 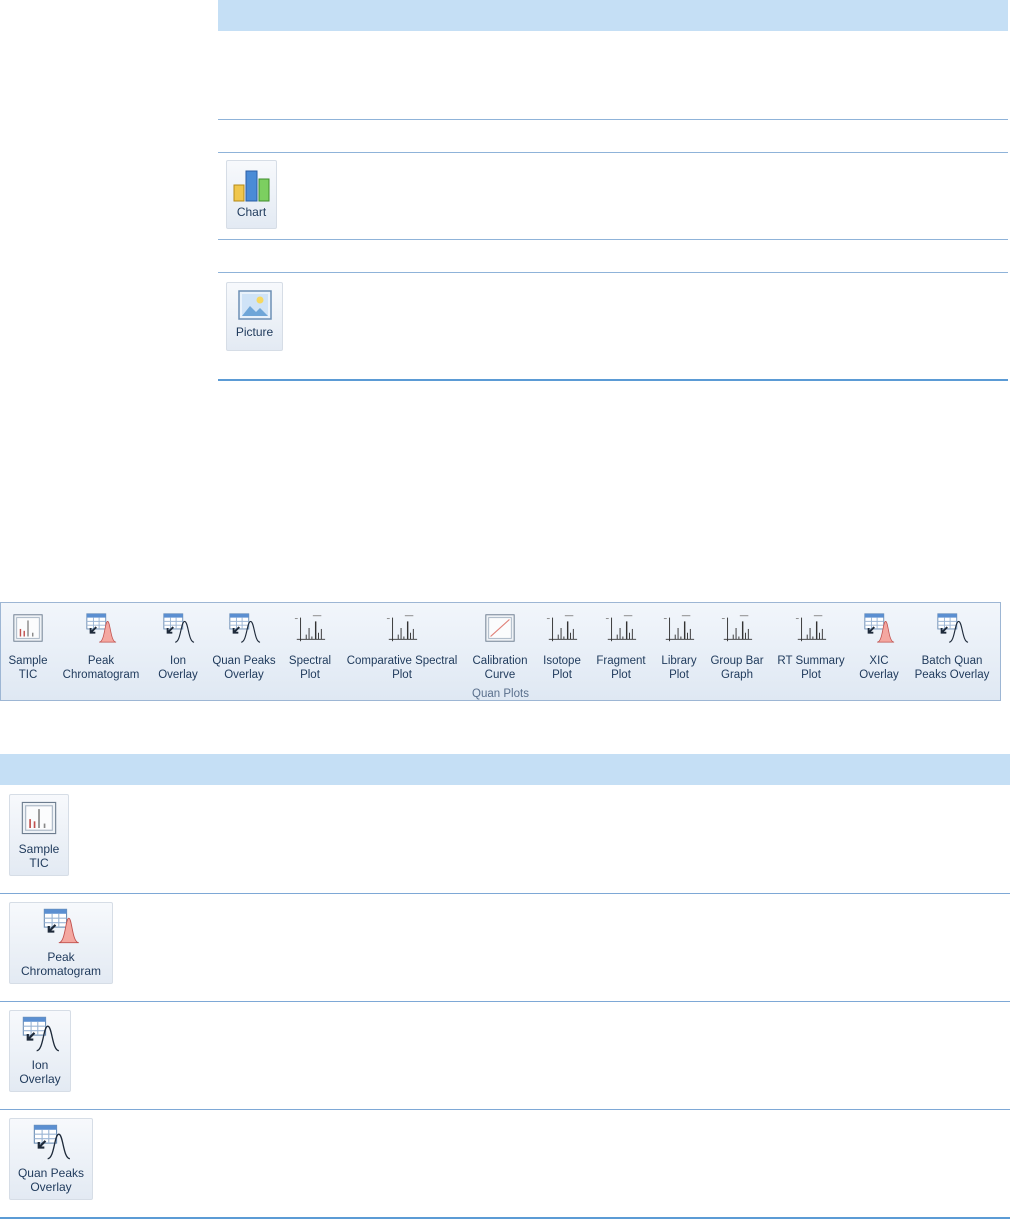 I want to click on sample-tic-button: Sample TIC, so click(x=39, y=835).